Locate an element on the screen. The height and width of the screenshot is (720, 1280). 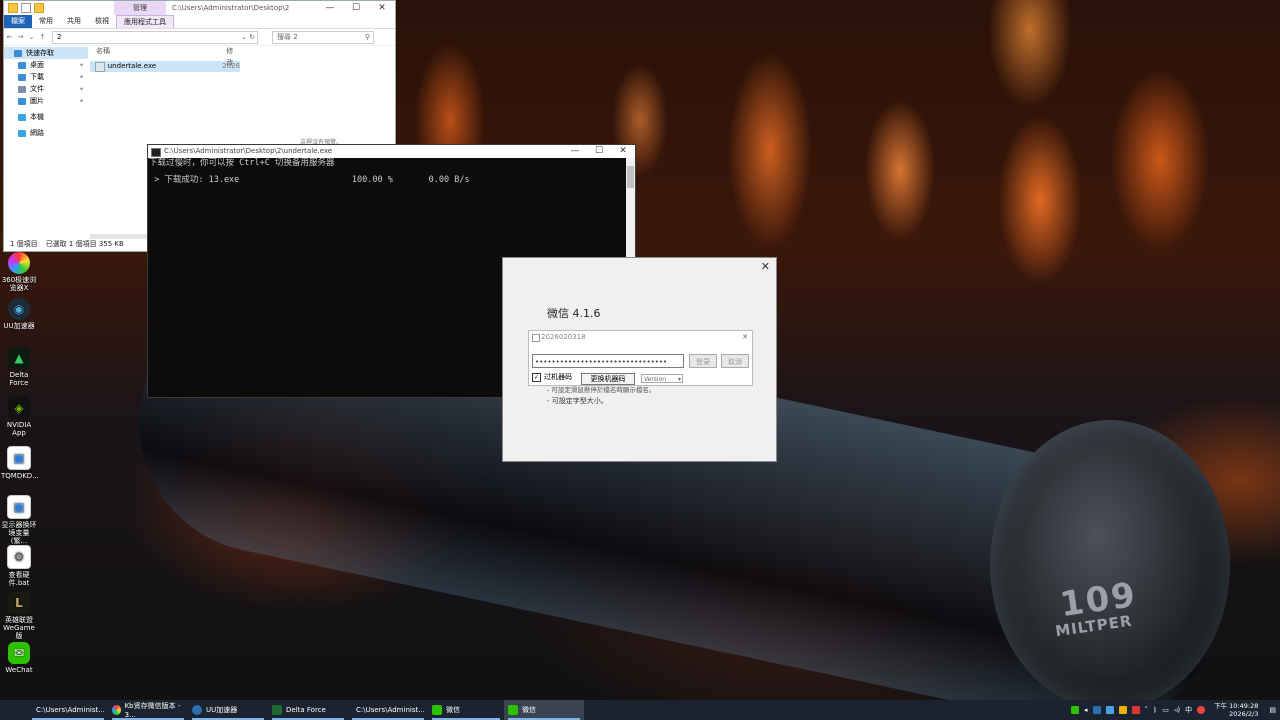
ribbon-tab-view: 檢視 is located at coordinates (102, 21).